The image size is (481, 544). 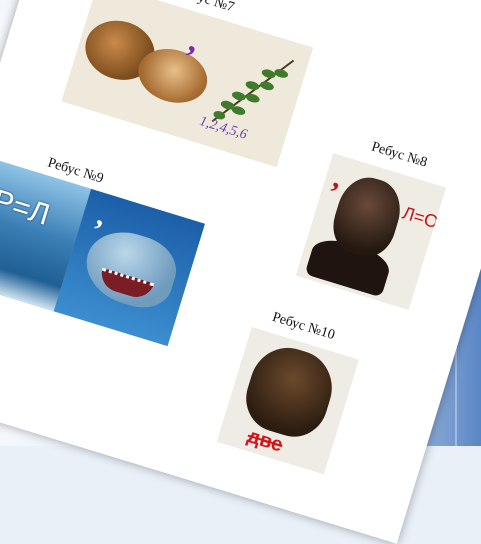 What do you see at coordinates (371, 232) in the screenshot?
I see `rebus-8-image: , Л=О` at bounding box center [371, 232].